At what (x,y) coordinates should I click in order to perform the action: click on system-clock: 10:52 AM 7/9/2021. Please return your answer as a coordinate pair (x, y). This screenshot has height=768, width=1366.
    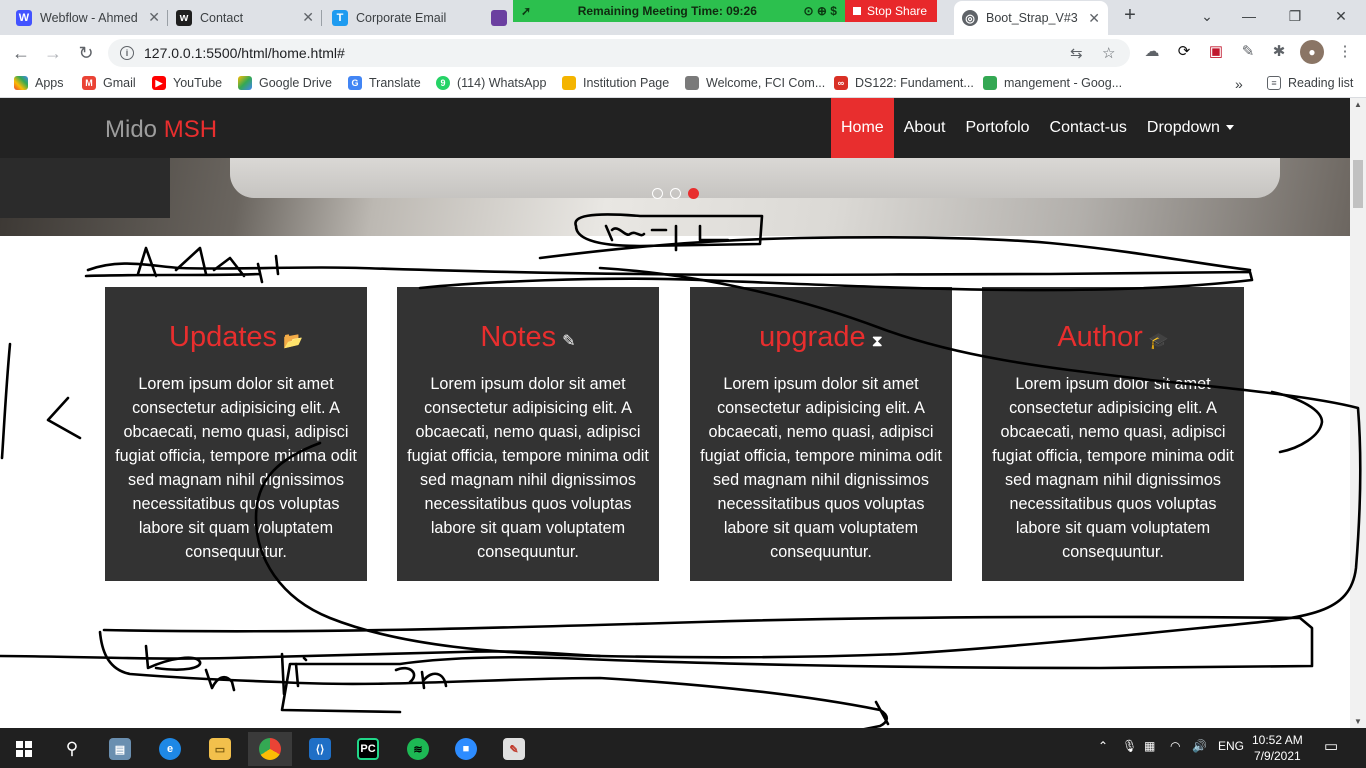
    Looking at the image, I should click on (1277, 748).